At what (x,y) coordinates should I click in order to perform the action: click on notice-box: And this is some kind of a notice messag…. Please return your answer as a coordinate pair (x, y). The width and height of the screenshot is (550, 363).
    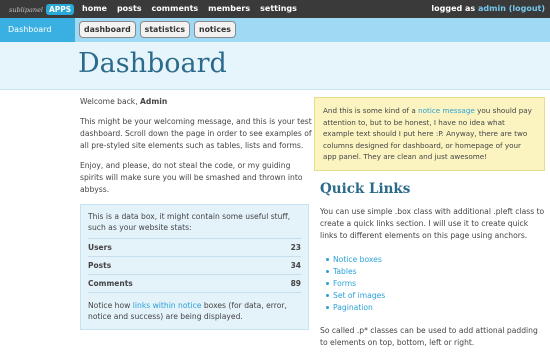
    Looking at the image, I should click on (429, 134).